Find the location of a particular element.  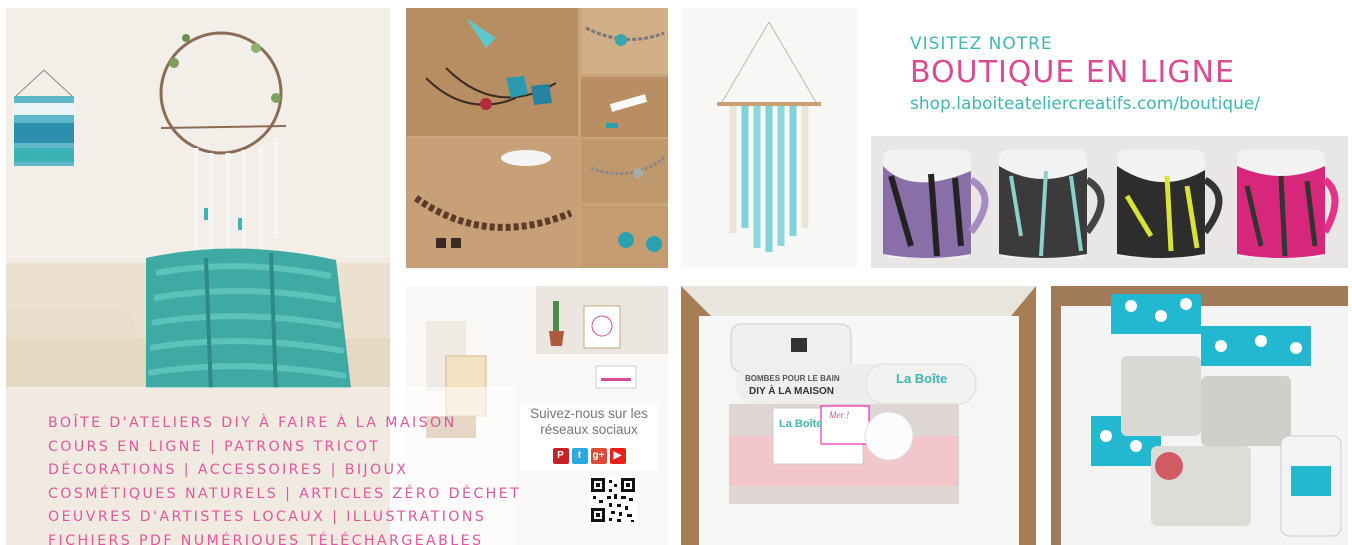

category-line: FICHIERS PDF NUMÉRIQUES TÉLÉCHARGEABLES is located at coordinates (266, 538).